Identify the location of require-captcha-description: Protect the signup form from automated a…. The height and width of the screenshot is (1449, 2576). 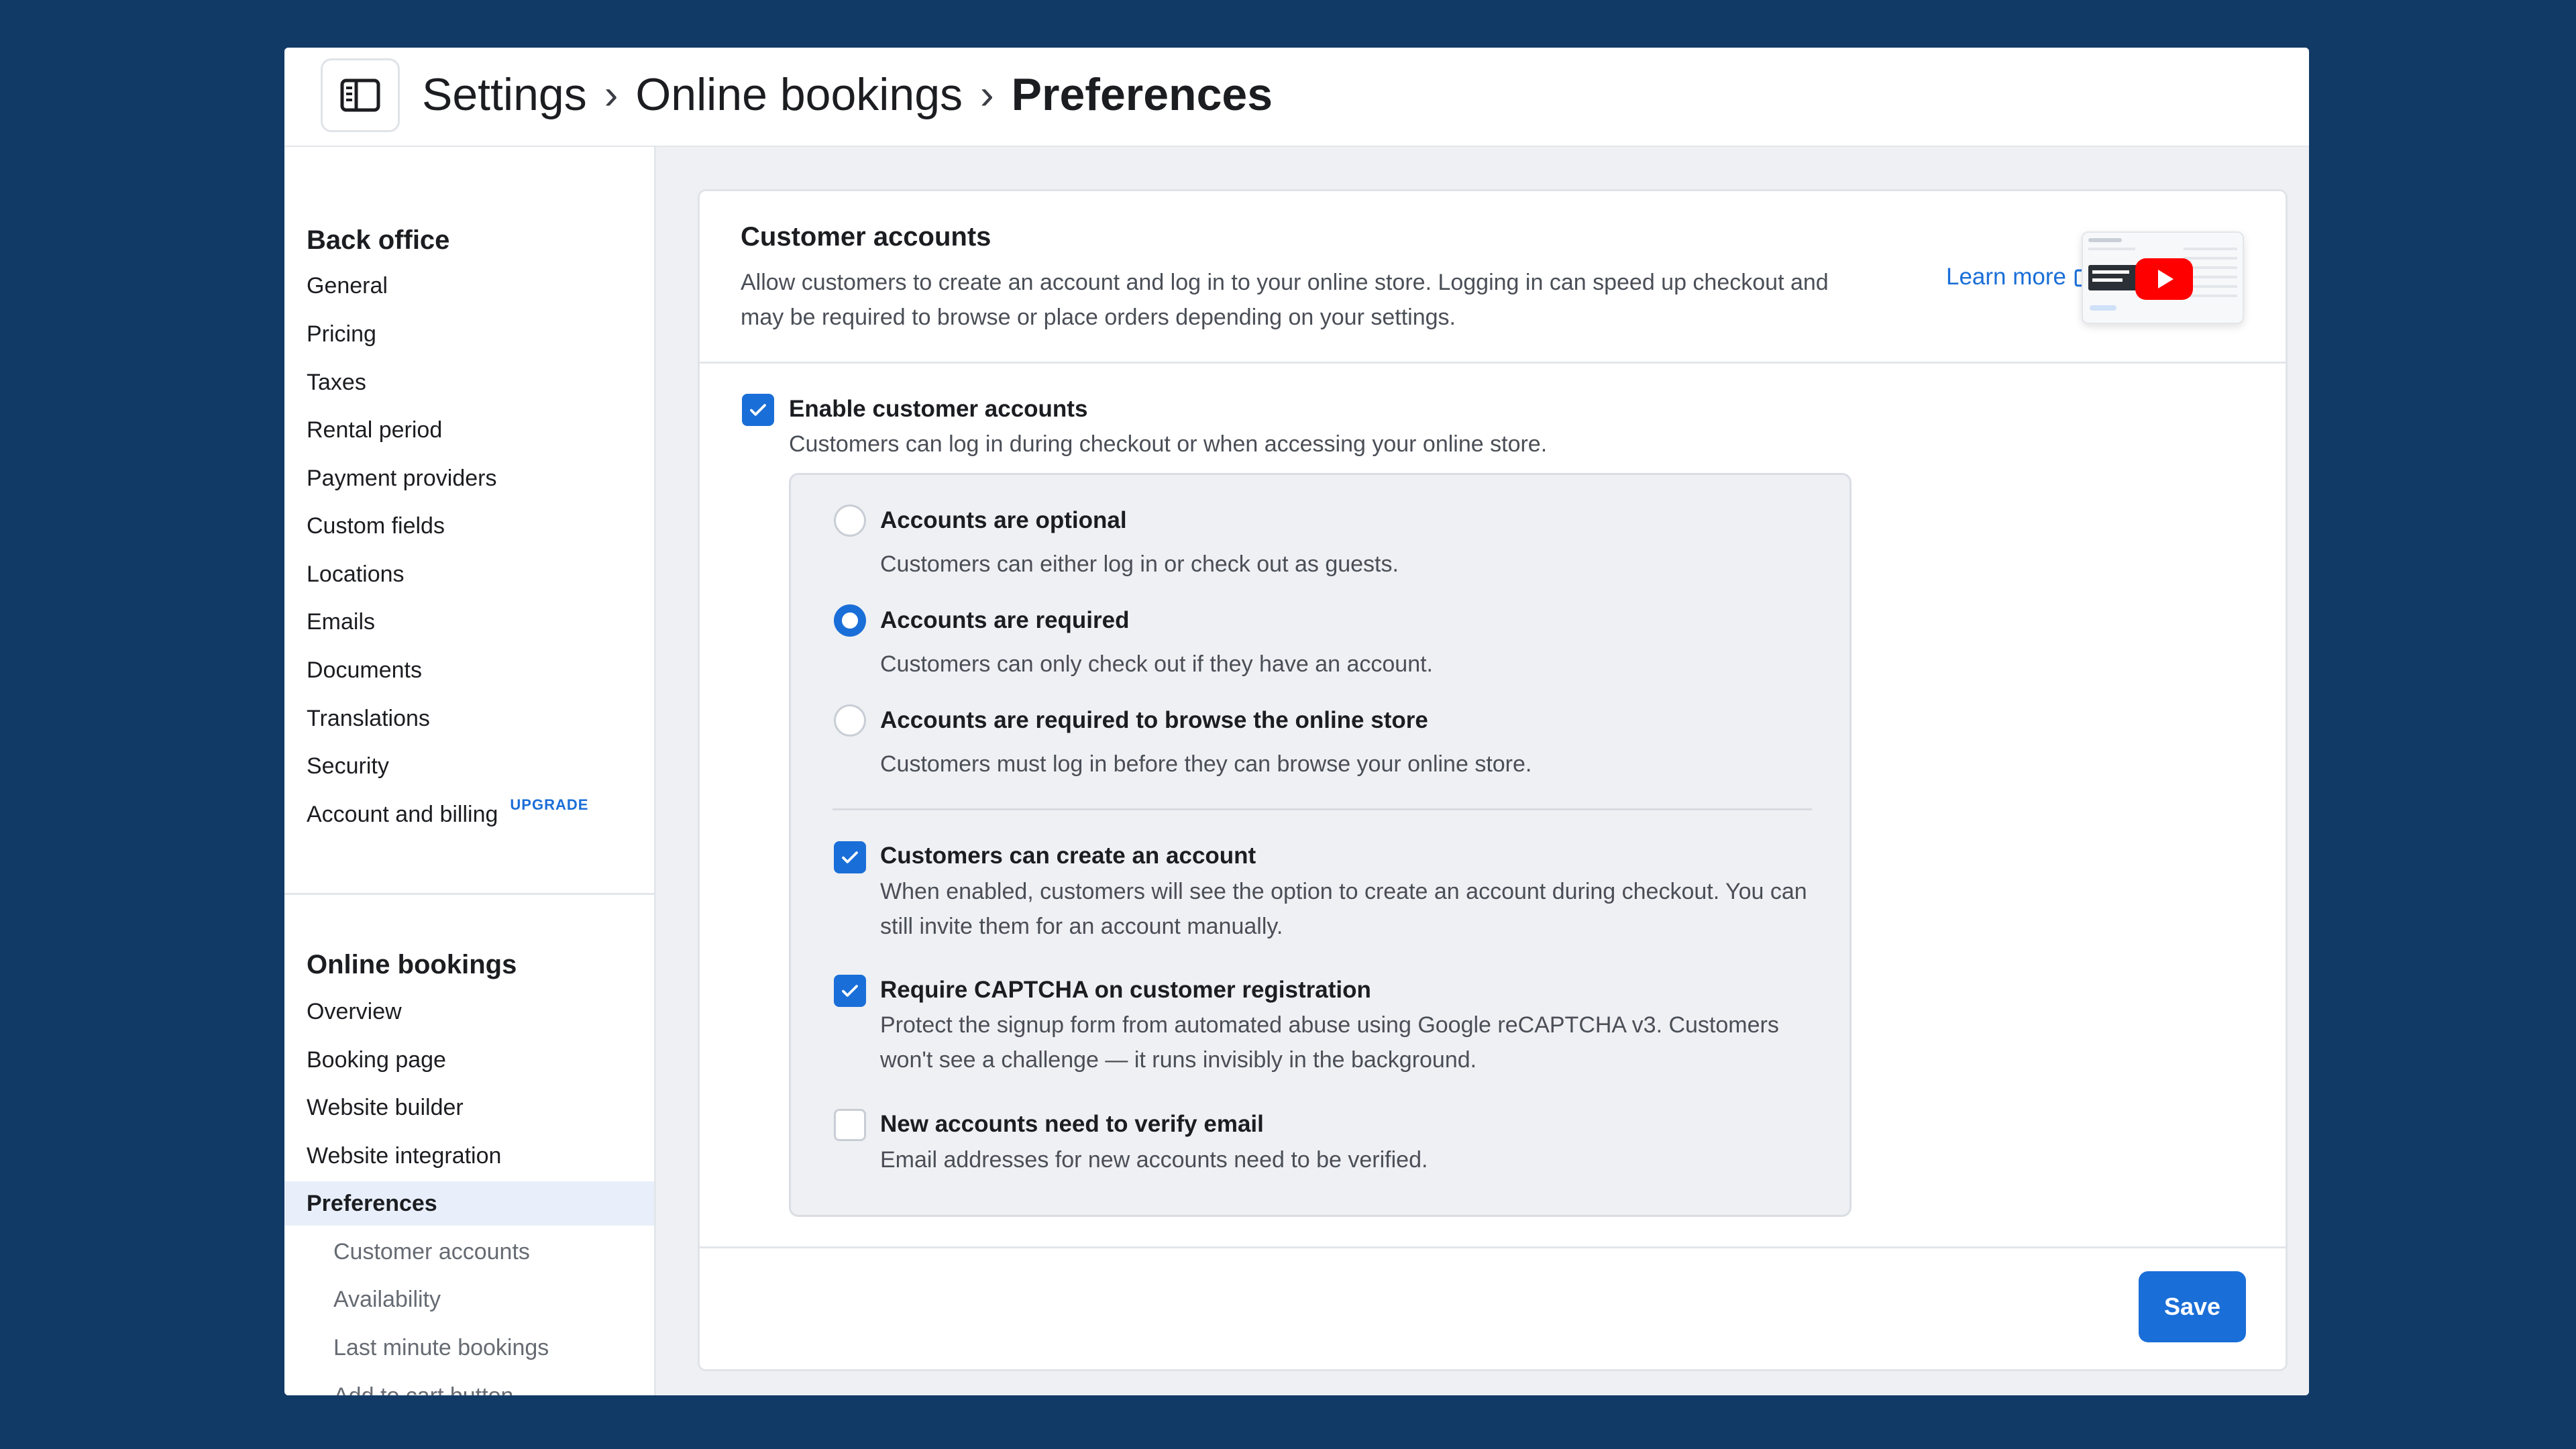
(1329, 1042).